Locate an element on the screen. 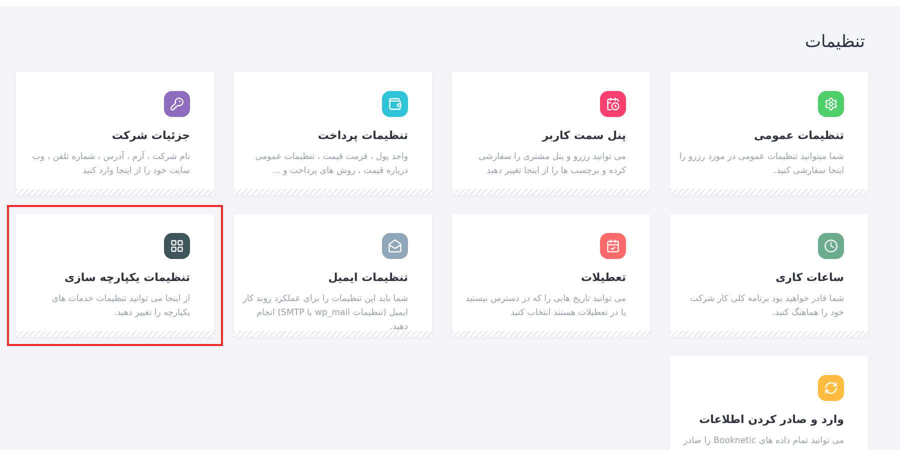 This screenshot has width=900, height=450. settings-card: پنل سمت کاربر می توانید رزرو و پنل مشتری را سفارشی کرده و برچسب ها را از اینجا تغییر دهید is located at coordinates (551, 133).